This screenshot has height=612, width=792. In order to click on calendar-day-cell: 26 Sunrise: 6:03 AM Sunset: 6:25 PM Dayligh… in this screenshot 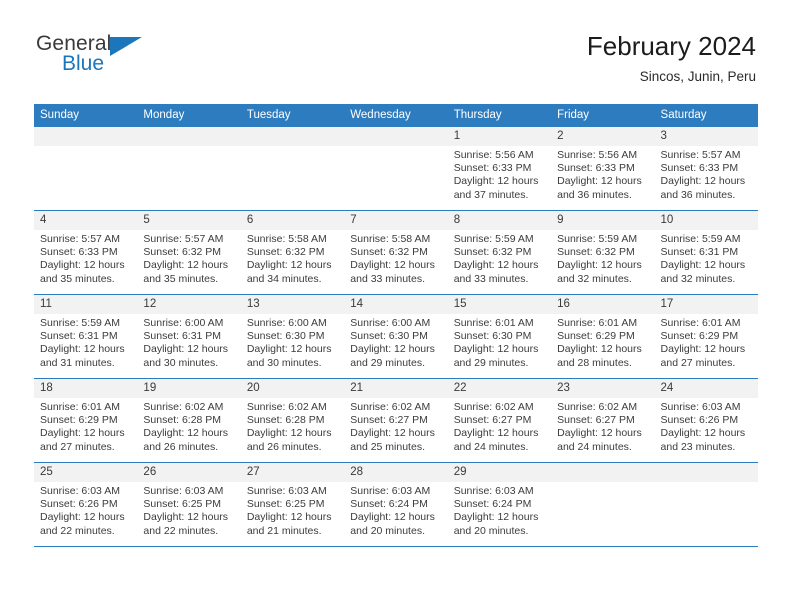, I will do `click(189, 504)`.